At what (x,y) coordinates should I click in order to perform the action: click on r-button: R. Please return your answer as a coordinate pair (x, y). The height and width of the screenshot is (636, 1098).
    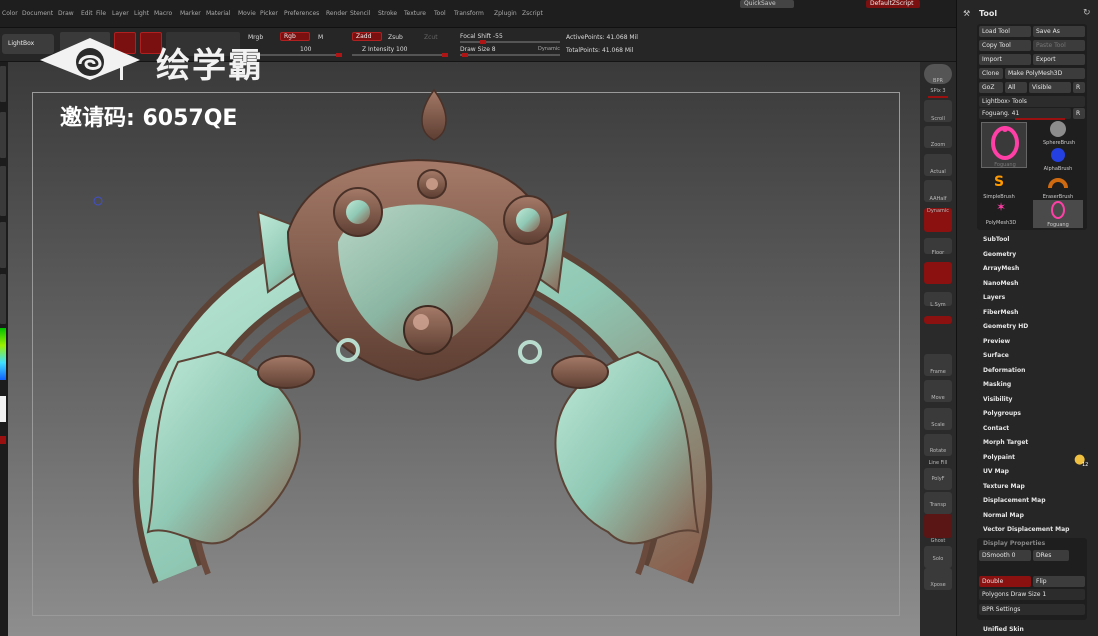
    Looking at the image, I should click on (1079, 87).